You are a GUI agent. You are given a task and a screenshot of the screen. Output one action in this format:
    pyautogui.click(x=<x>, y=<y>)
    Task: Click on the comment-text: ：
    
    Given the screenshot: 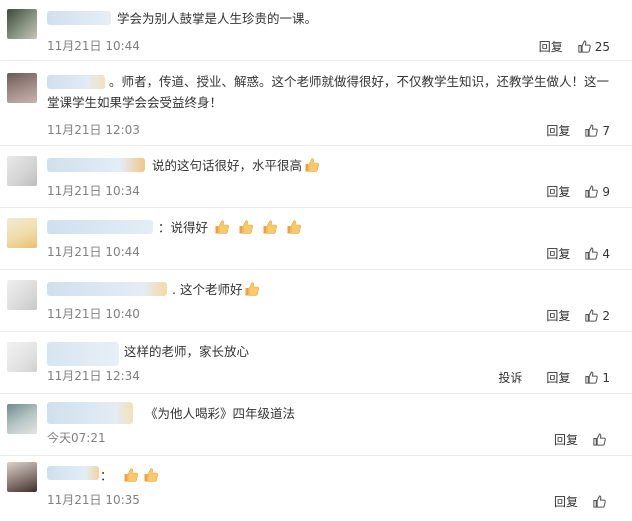 What is the action you would take?
    pyautogui.click(x=360, y=475)
    